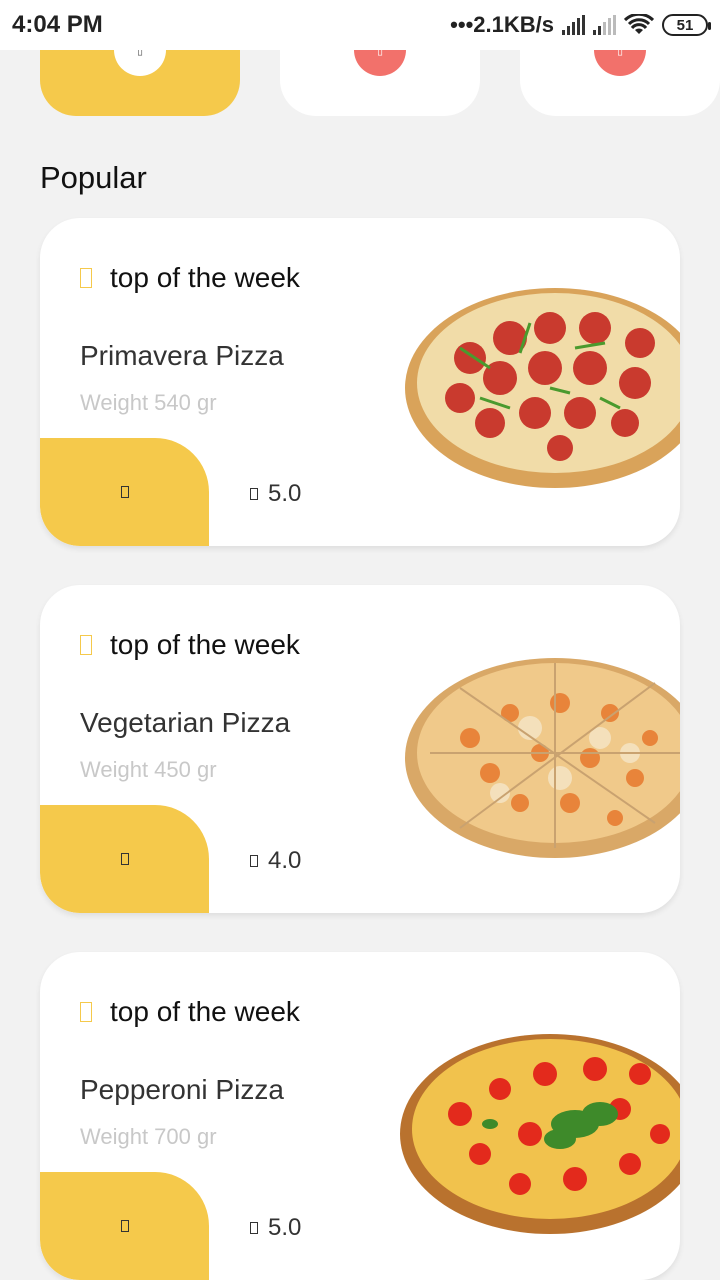 This screenshot has width=720, height=1280. What do you see at coordinates (182, 355) in the screenshot?
I see `pizza-title: Primavera Pizza` at bounding box center [182, 355].